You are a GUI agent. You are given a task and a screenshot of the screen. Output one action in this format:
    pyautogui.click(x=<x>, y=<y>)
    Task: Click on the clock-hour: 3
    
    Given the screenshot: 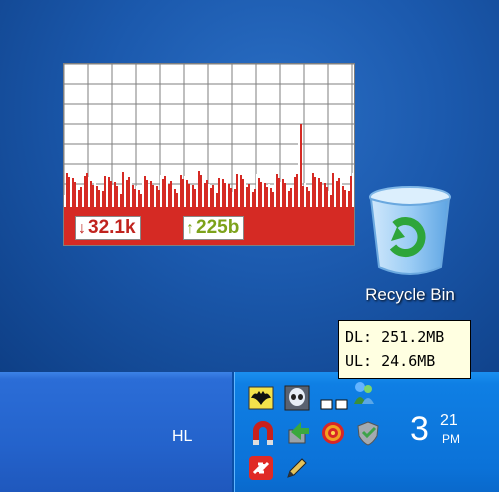 What is the action you would take?
    pyautogui.click(x=419, y=429)
    